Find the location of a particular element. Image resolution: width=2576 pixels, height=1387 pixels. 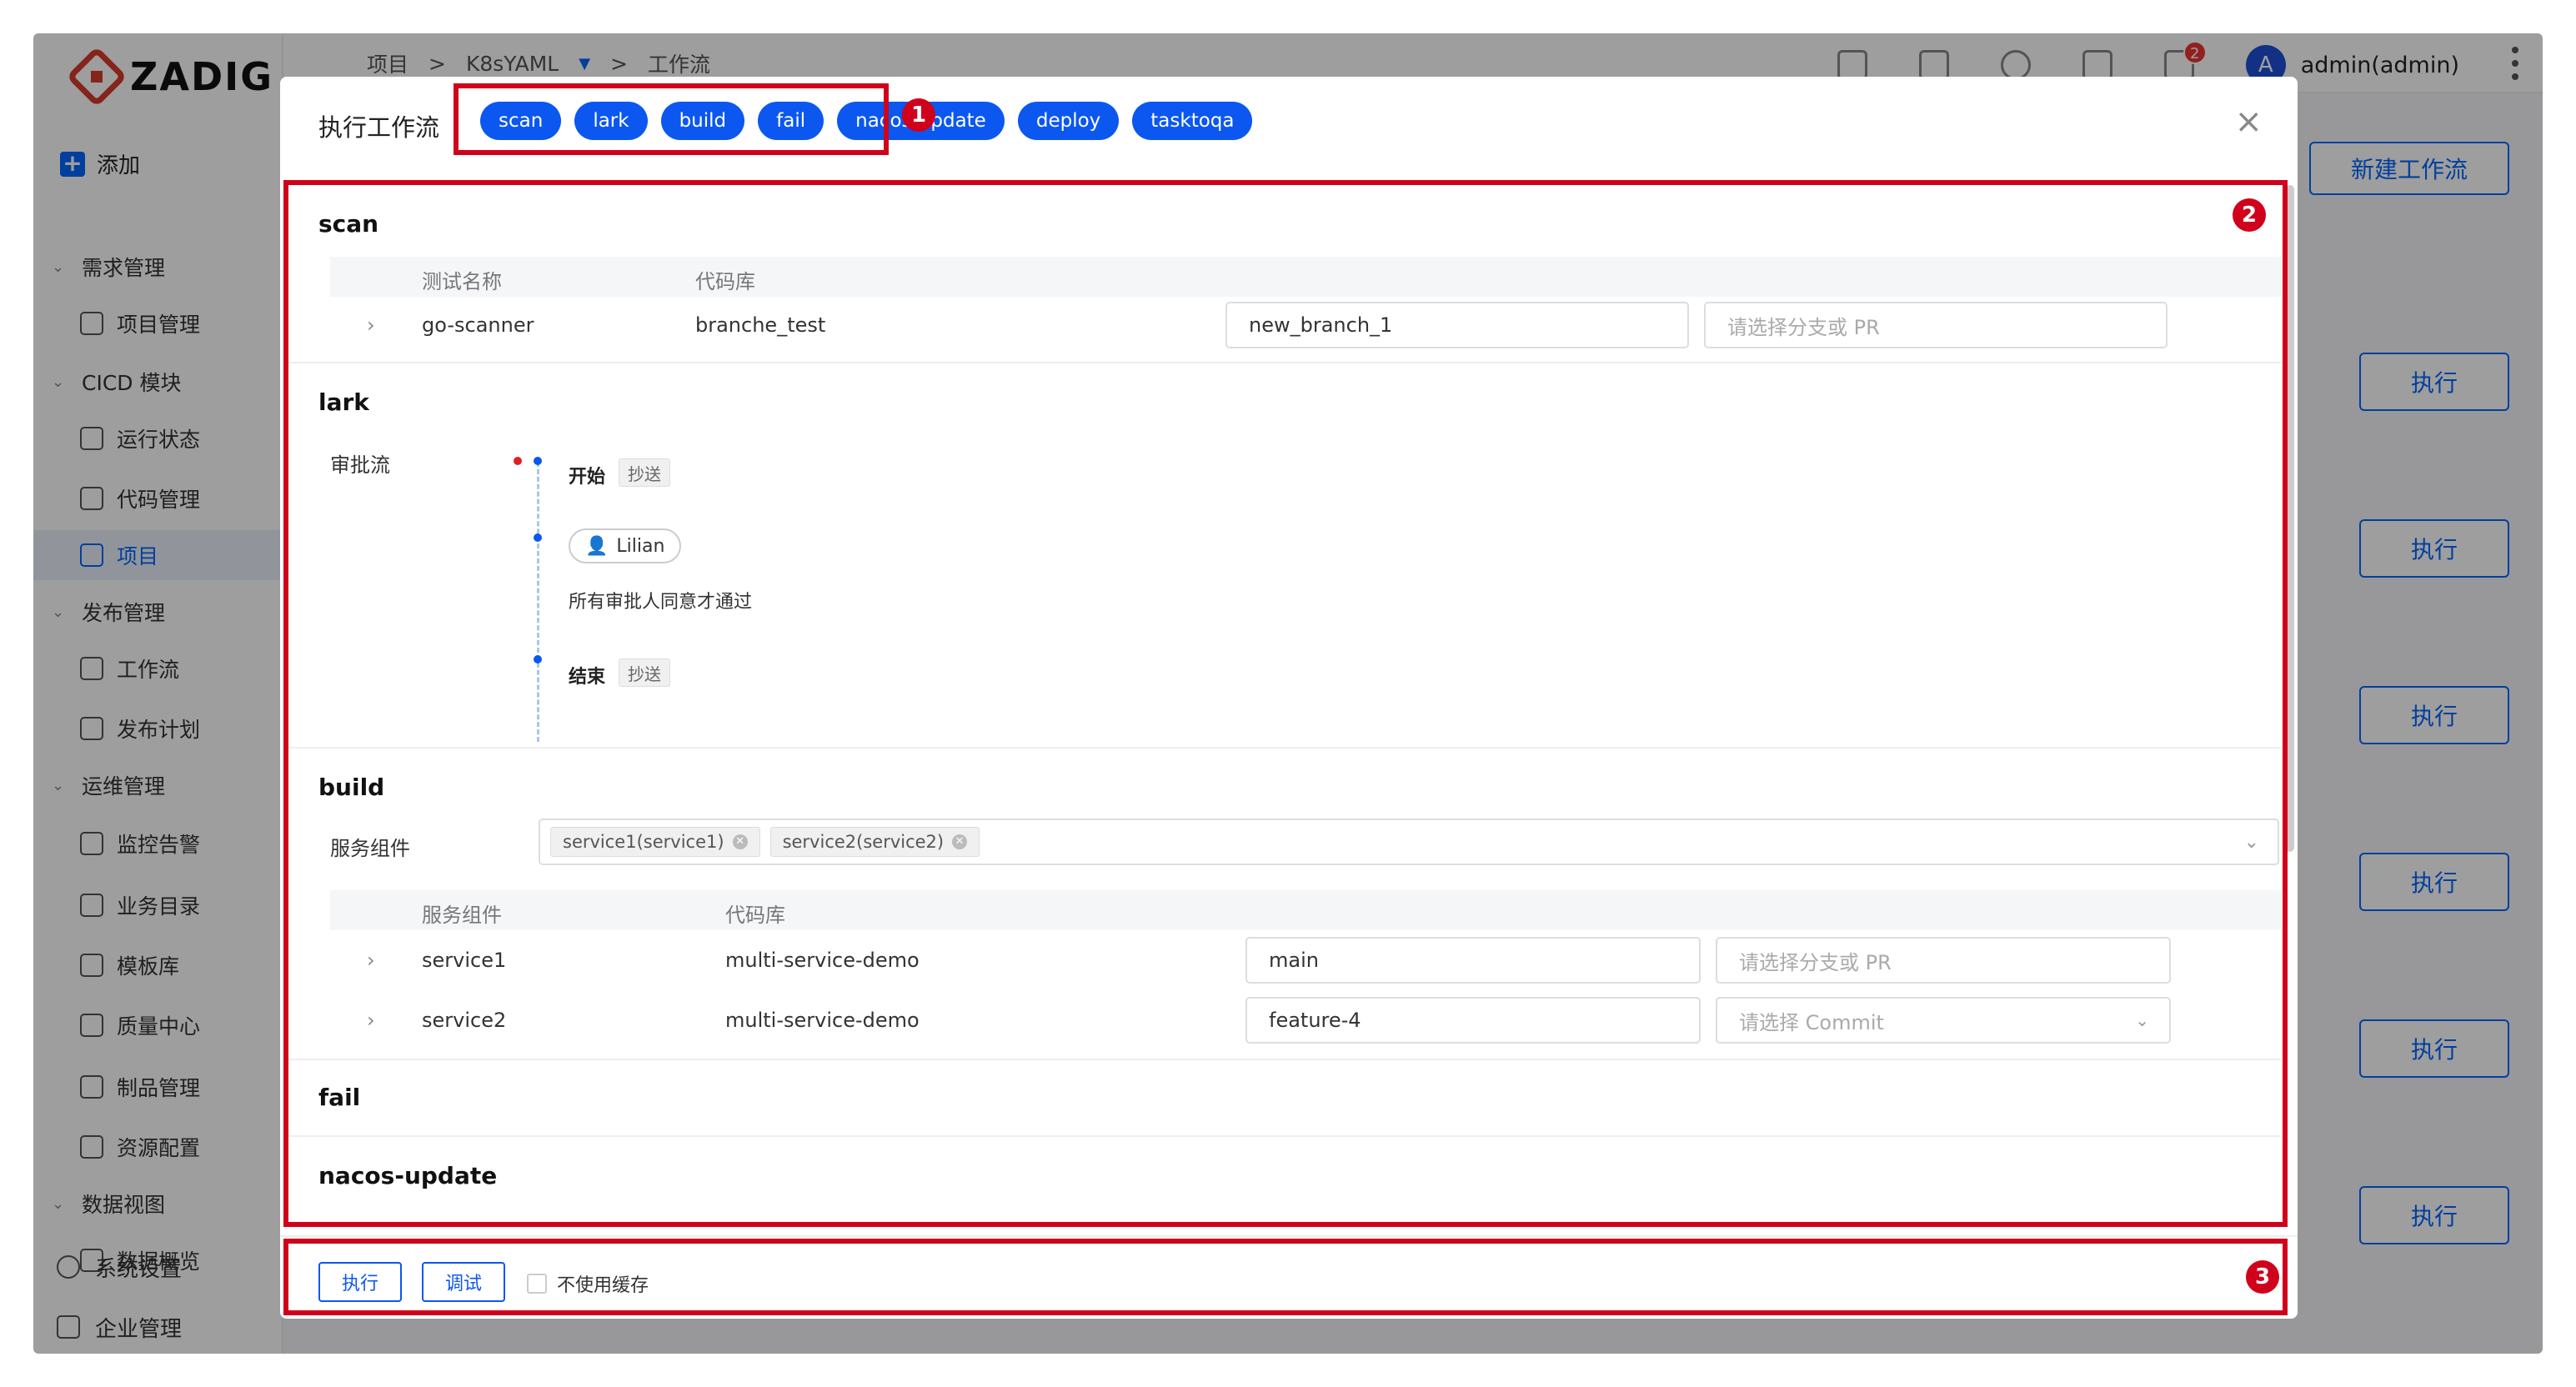

service2-branch-select: feature-4 is located at coordinates (1473, 1020).